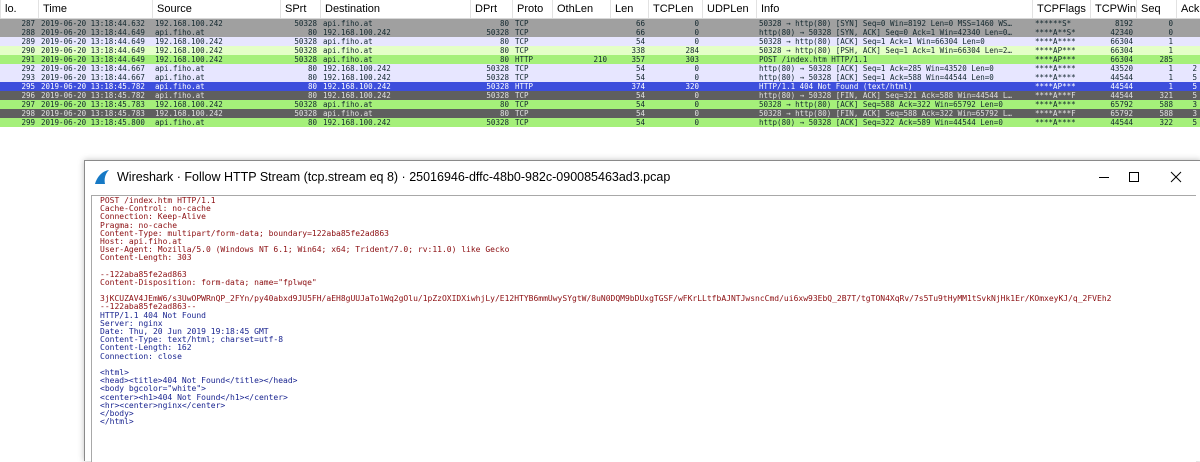 This screenshot has width=1200, height=462. I want to click on column-header-sport: SPrt, so click(300, 9).